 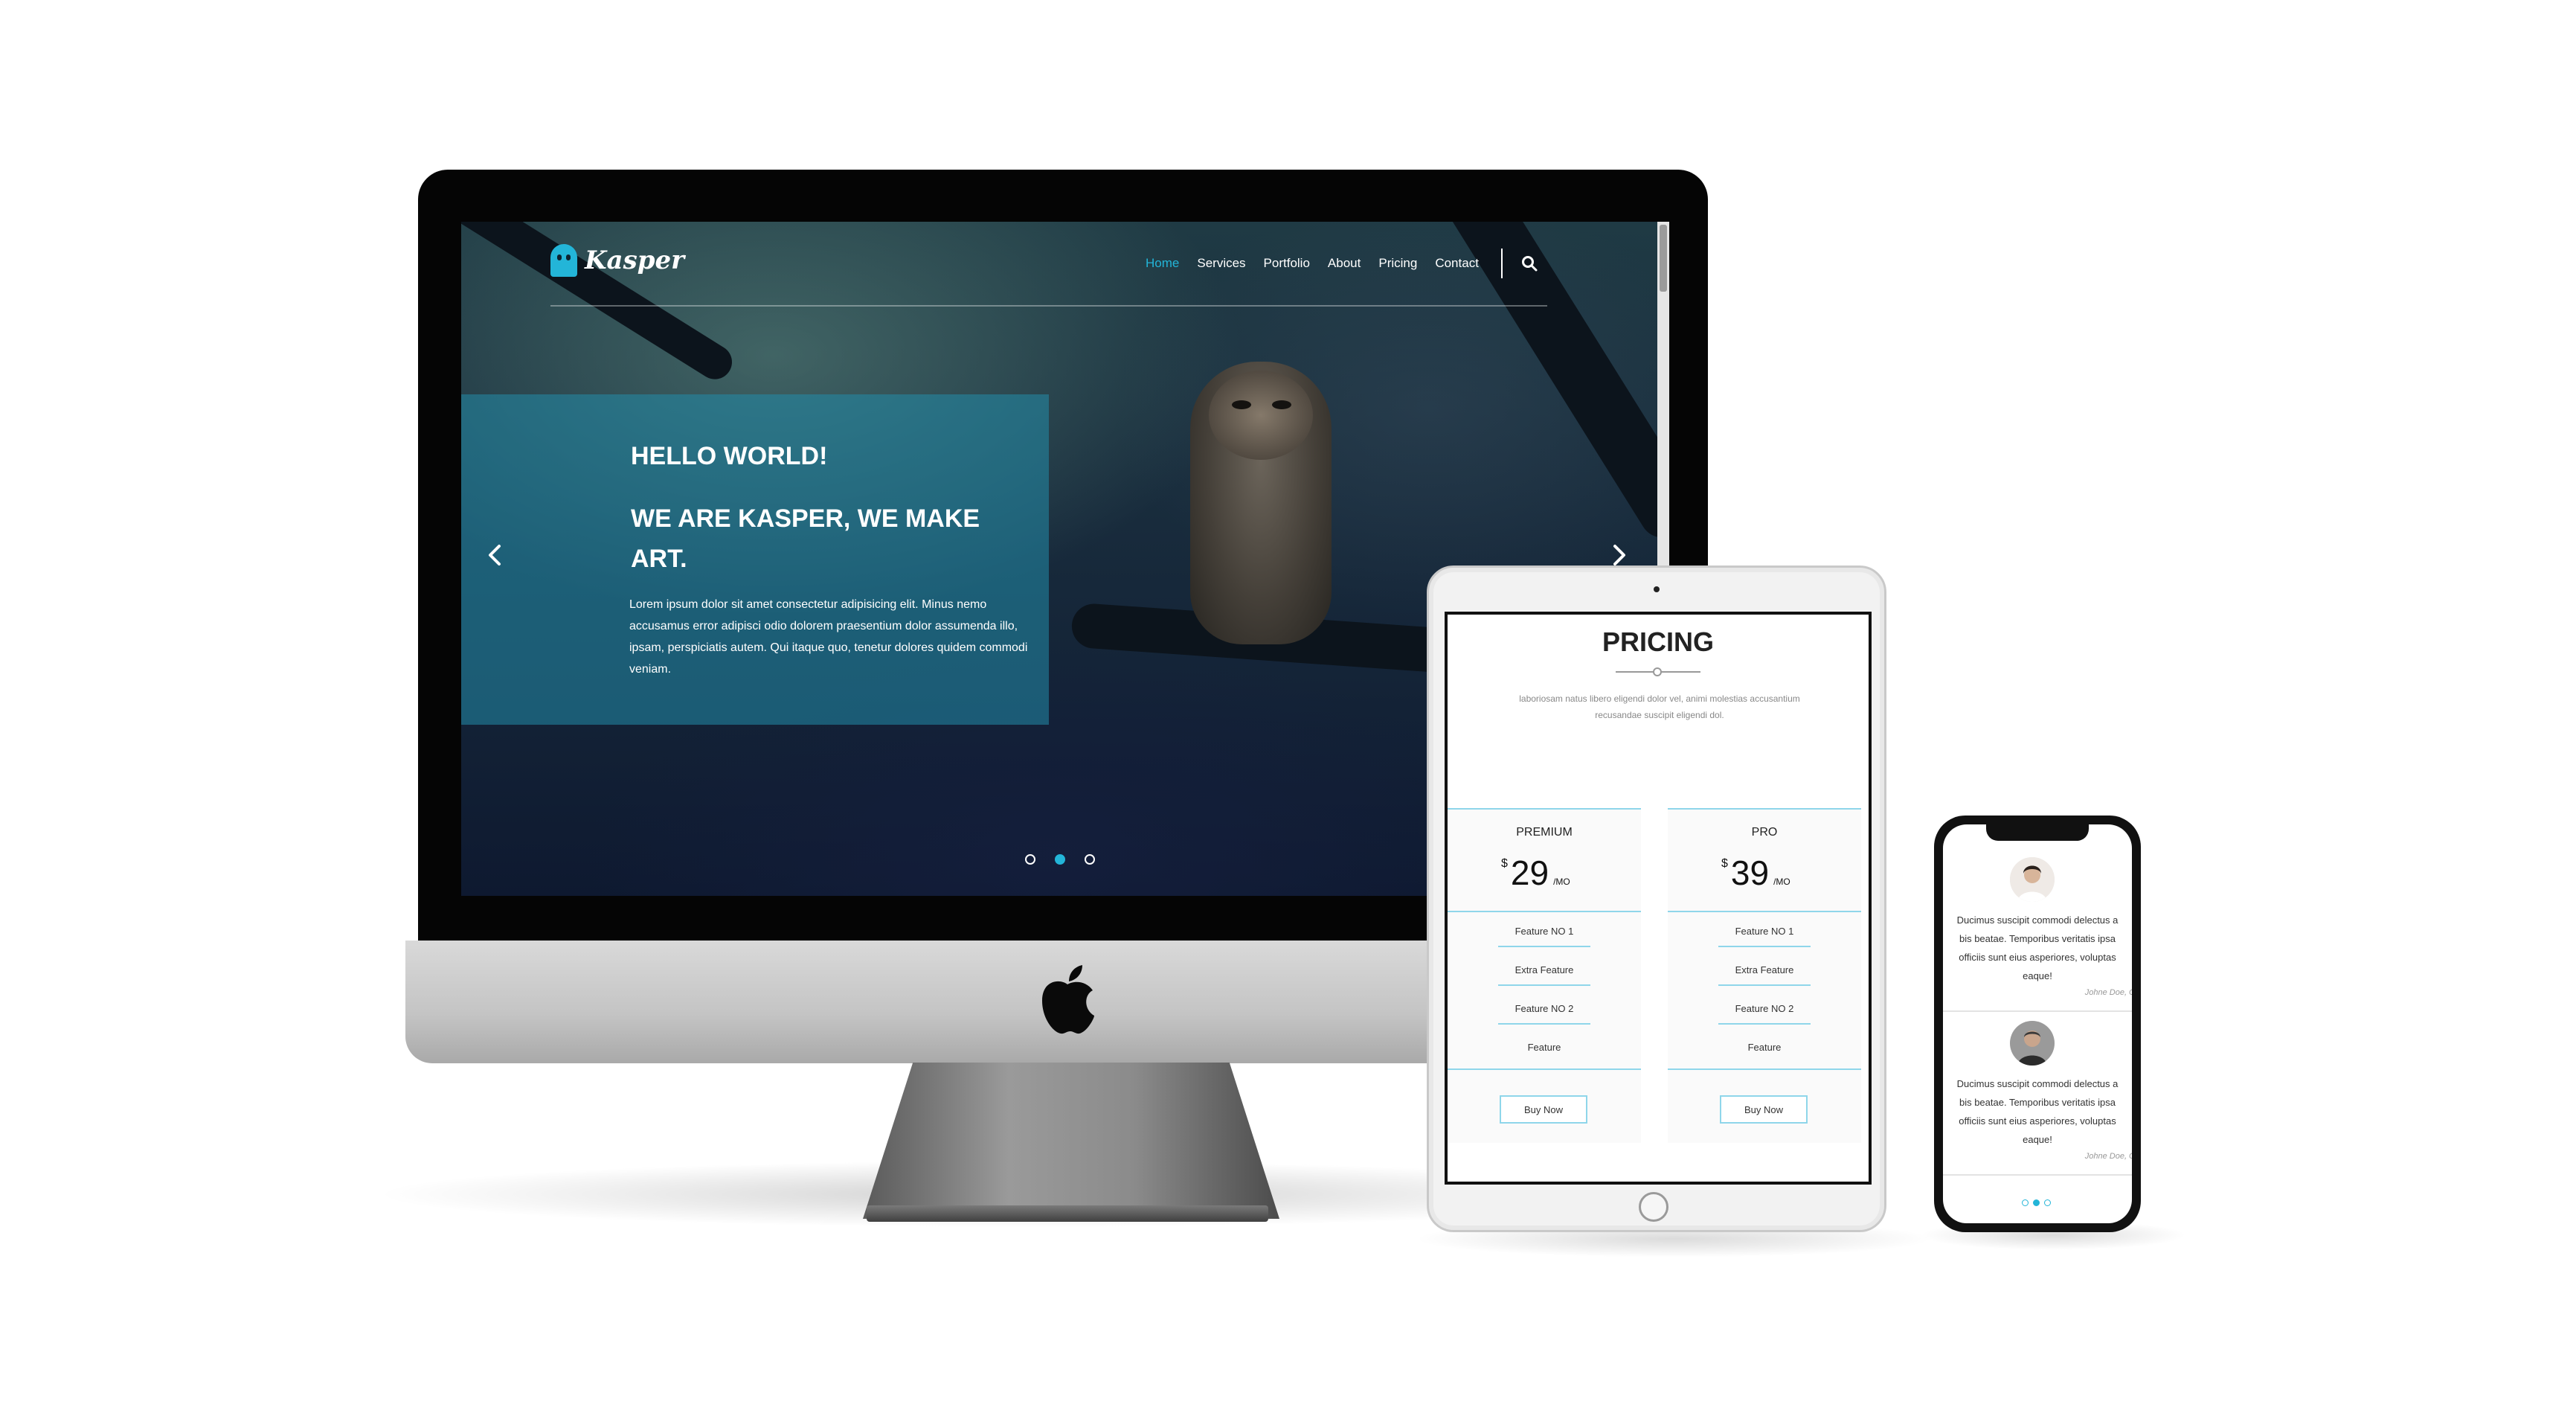 I want to click on slider-dots, so click(x=1060, y=859).